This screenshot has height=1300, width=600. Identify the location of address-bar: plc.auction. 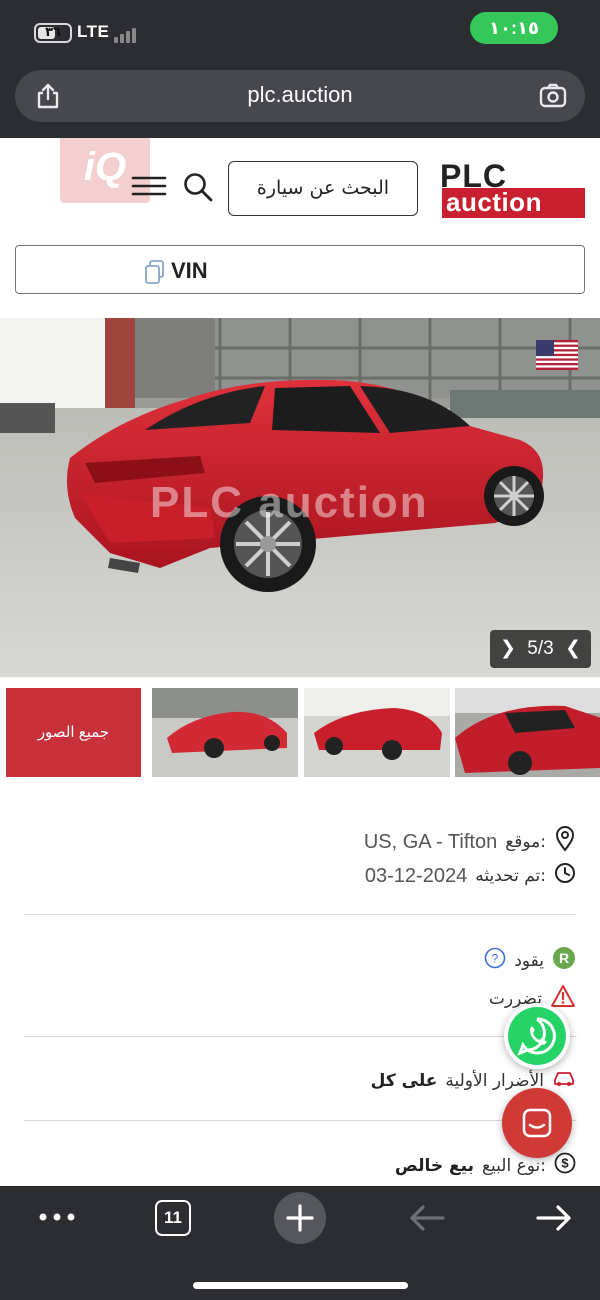
(300, 96).